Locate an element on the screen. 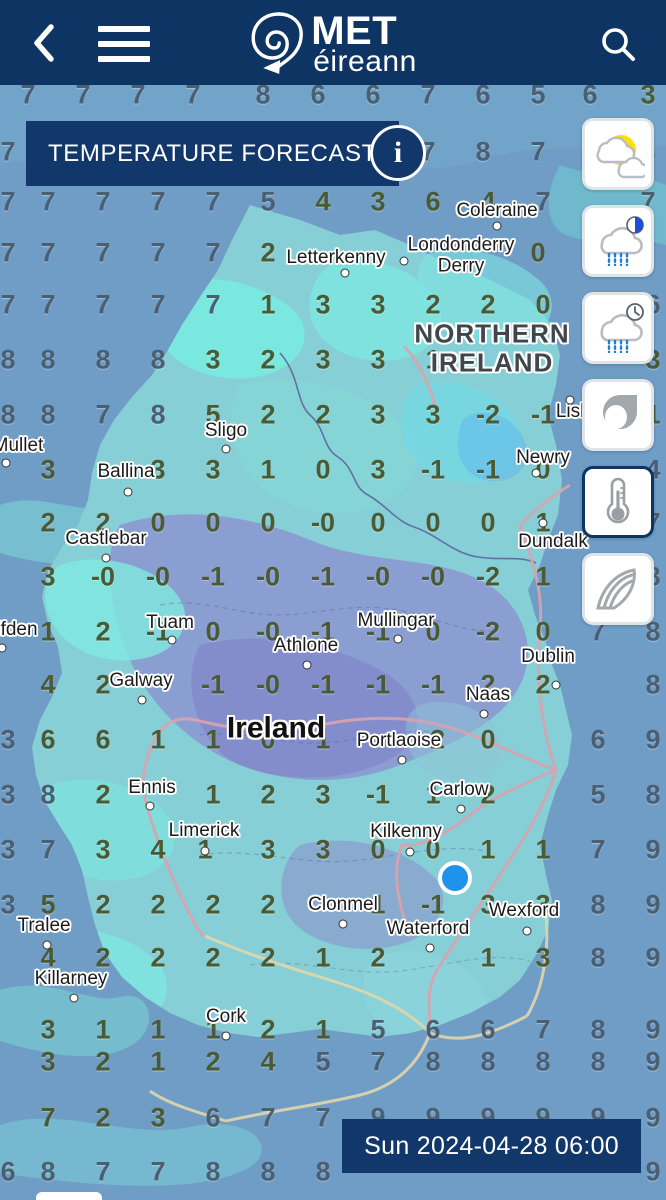 The height and width of the screenshot is (1200, 666). thermometer-icon is located at coordinates (618, 500).